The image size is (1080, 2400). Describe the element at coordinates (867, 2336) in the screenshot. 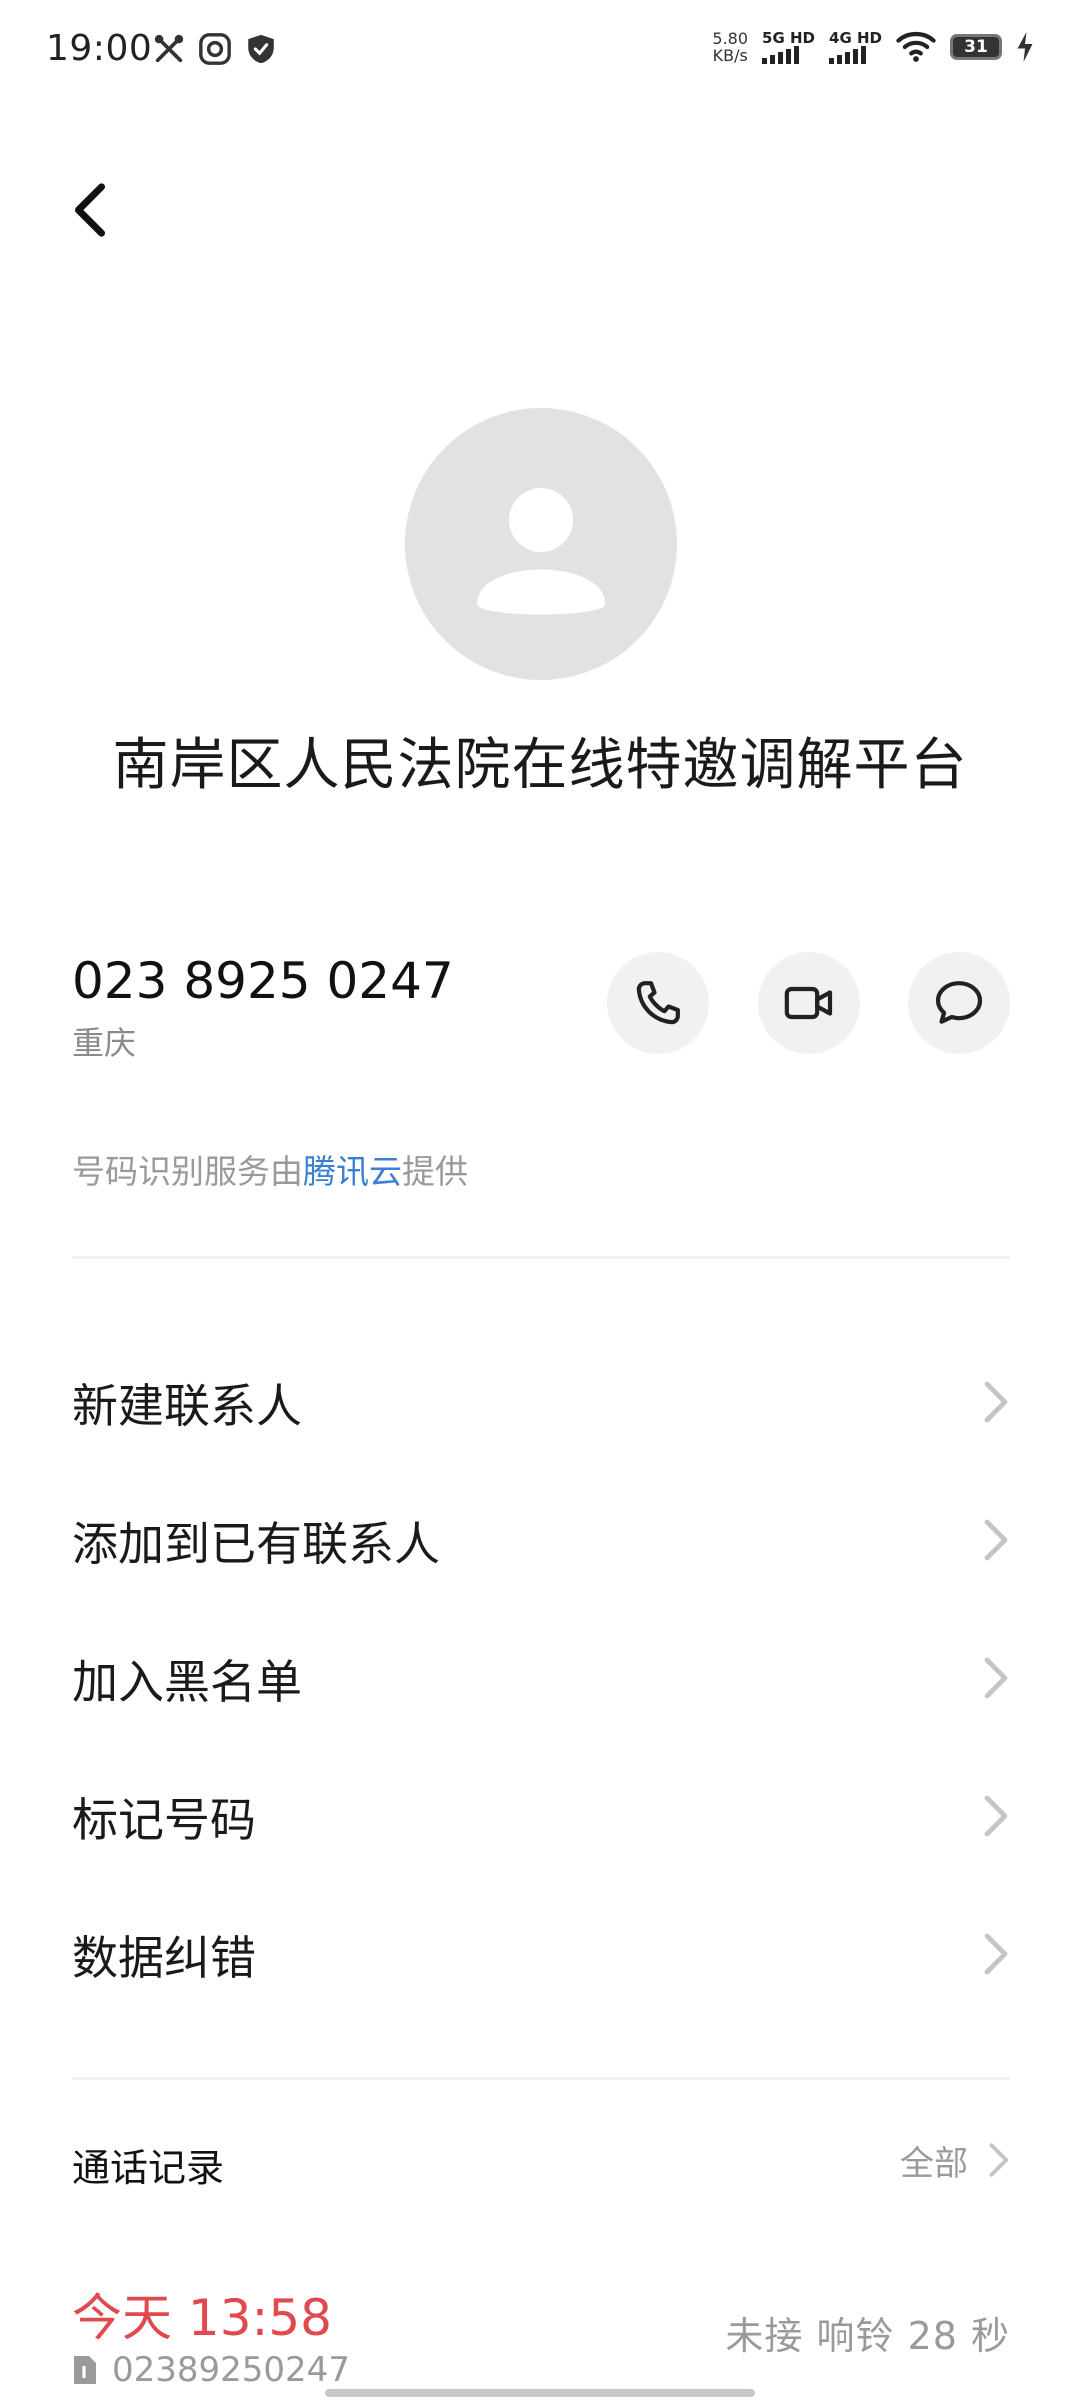

I see `call-record-status: 未接 响铃 28 秒` at that location.